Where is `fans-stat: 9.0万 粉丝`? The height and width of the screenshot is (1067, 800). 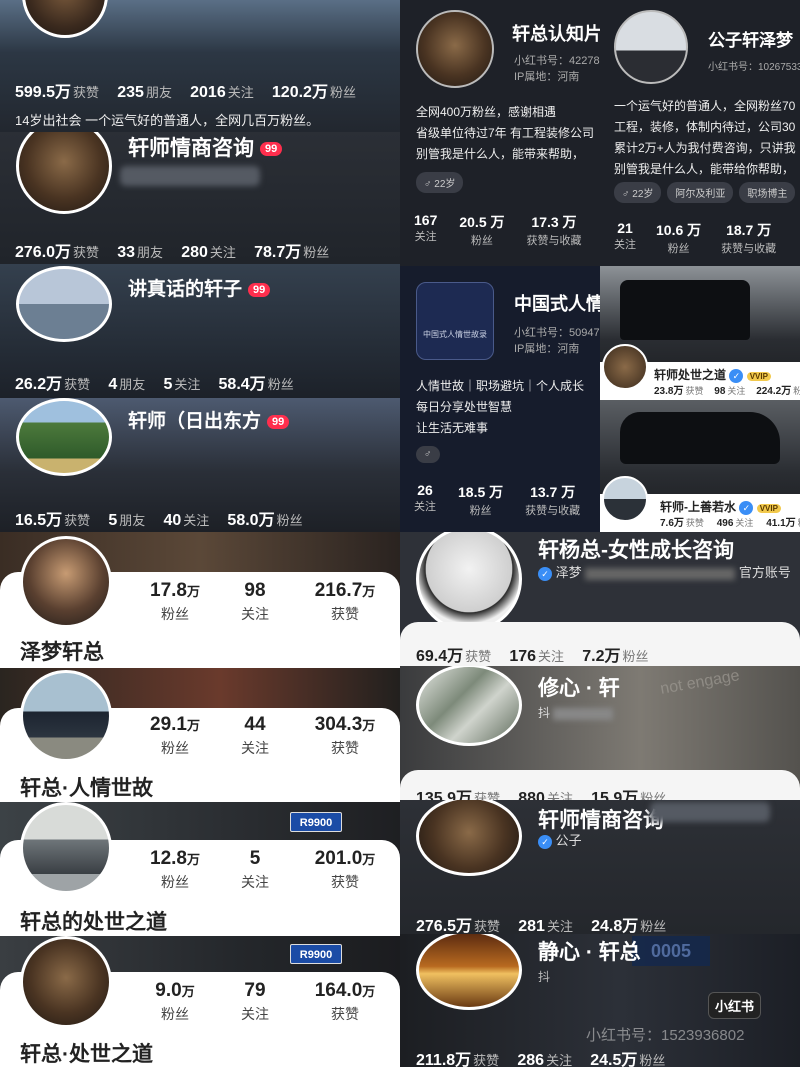
fans-stat: 9.0万 粉丝 is located at coordinates (175, 1001).